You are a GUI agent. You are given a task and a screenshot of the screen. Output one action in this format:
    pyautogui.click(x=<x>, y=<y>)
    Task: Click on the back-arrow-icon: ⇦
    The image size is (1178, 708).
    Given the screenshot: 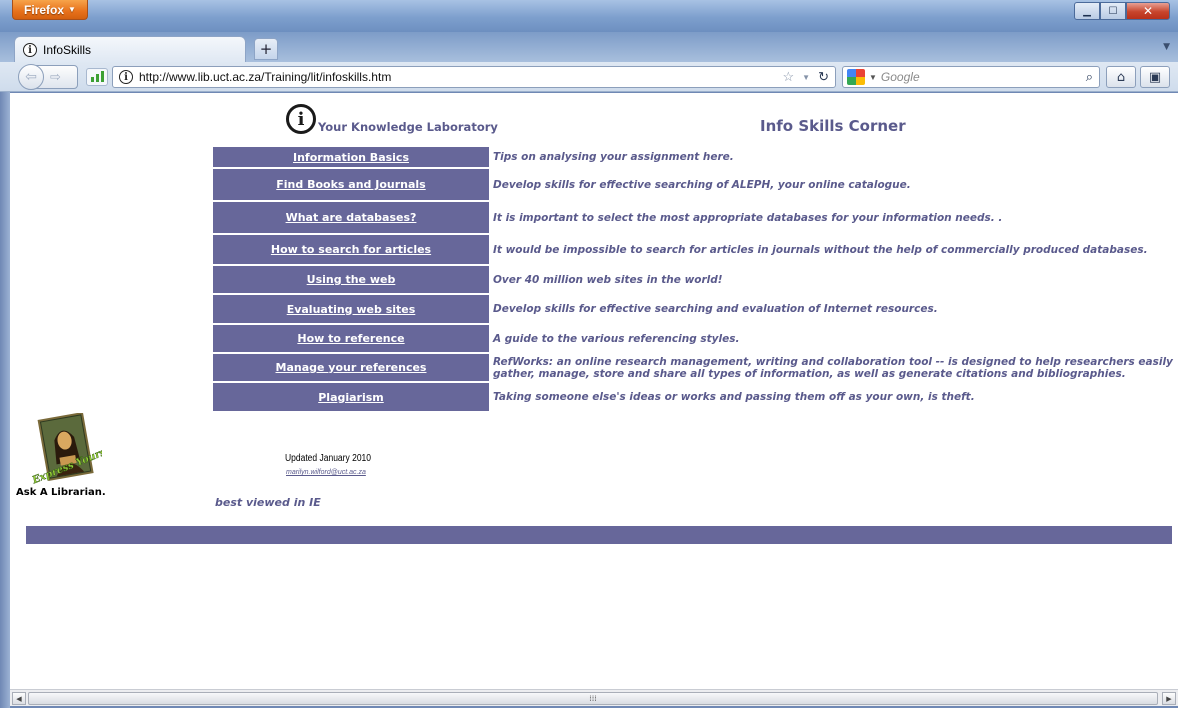 What is the action you would take?
    pyautogui.click(x=31, y=77)
    